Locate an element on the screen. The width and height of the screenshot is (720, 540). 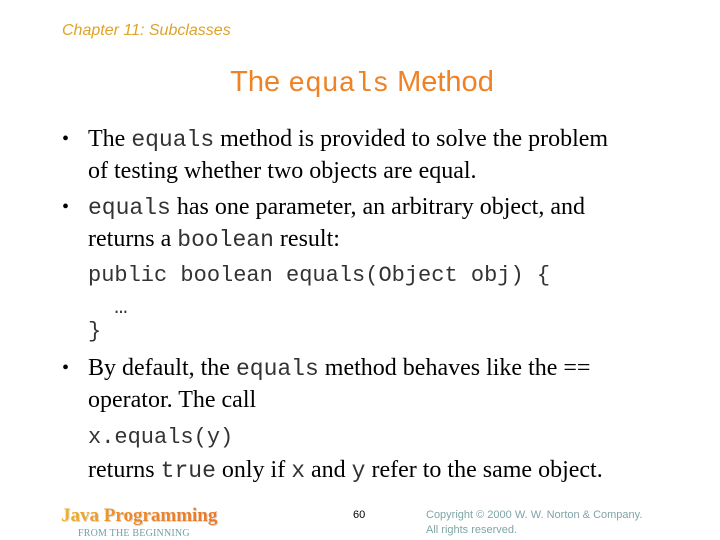
inline-code: x is located at coordinates (298, 471).